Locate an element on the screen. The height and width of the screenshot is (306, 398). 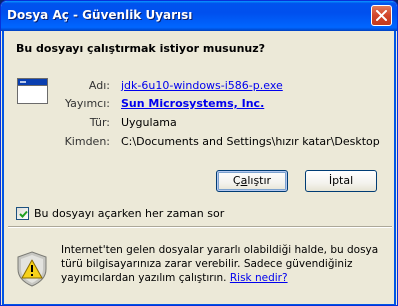
run-button: Çalıştır is located at coordinates (252, 181).